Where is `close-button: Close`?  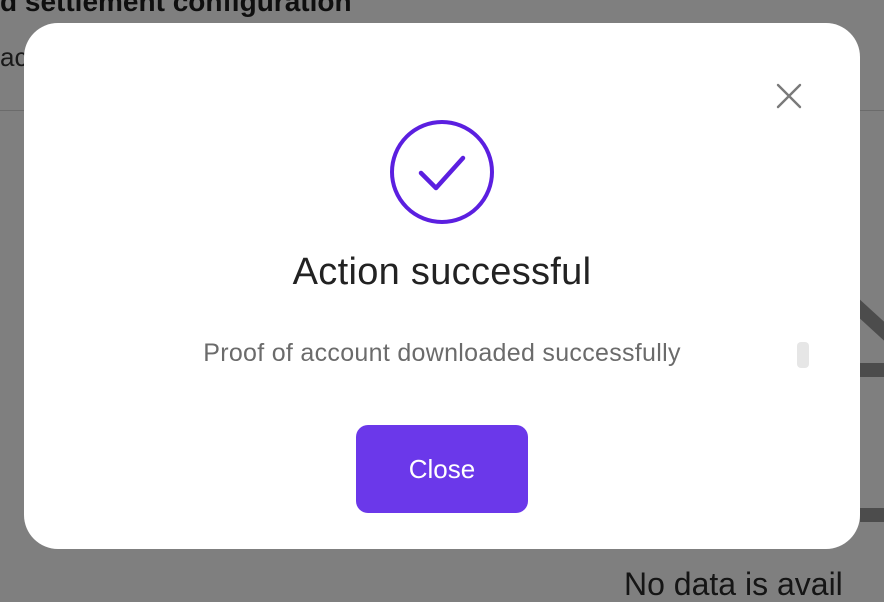
close-button: Close is located at coordinates (442, 469).